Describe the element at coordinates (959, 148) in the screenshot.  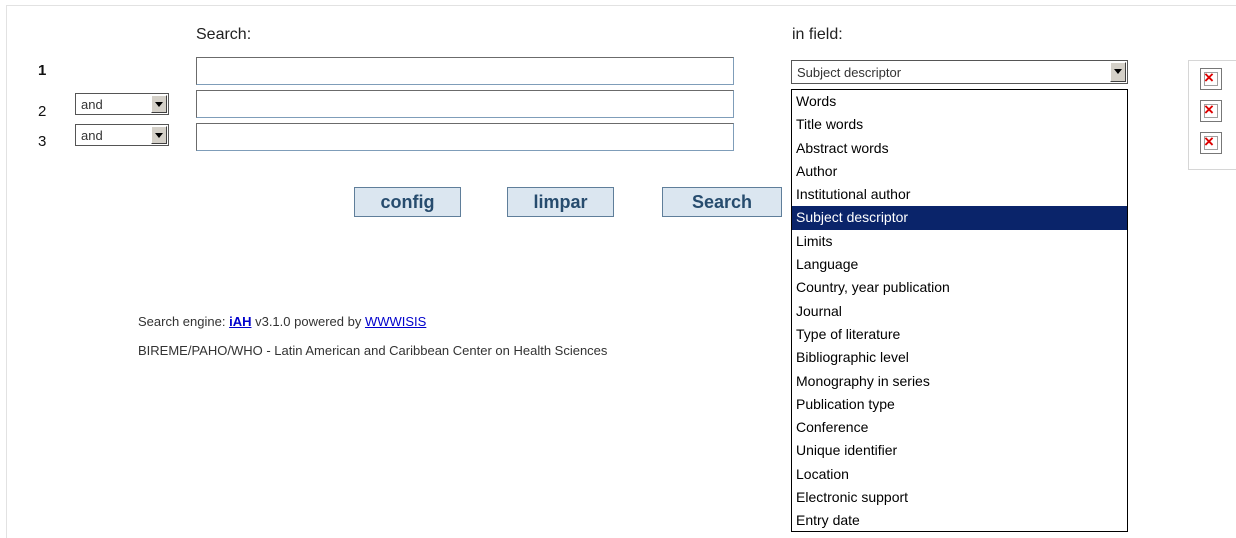
I see `field-option: Abstract words` at that location.